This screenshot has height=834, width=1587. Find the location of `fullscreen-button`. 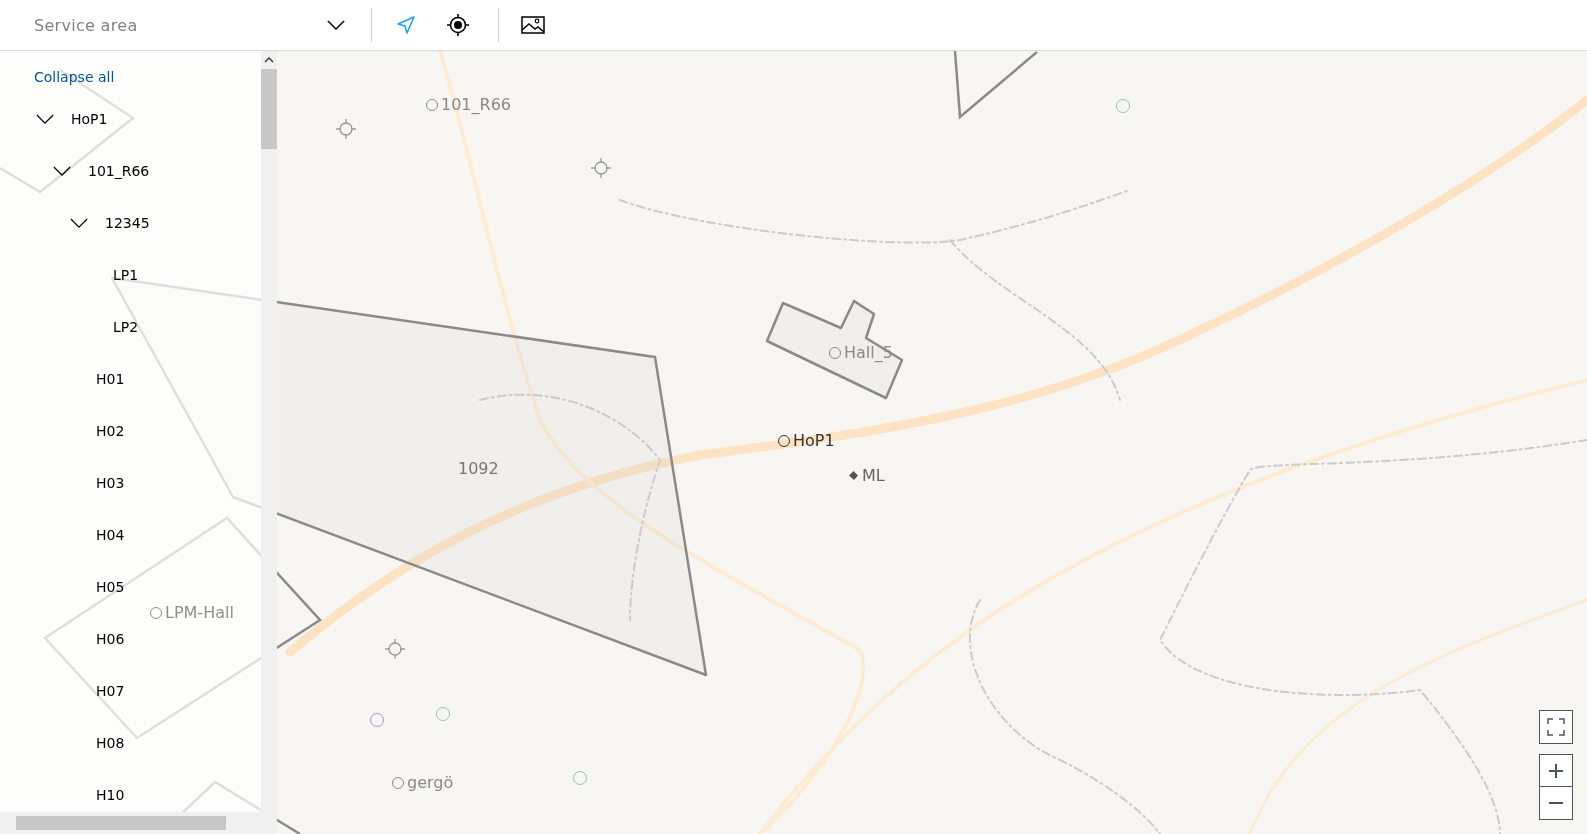

fullscreen-button is located at coordinates (1556, 726).